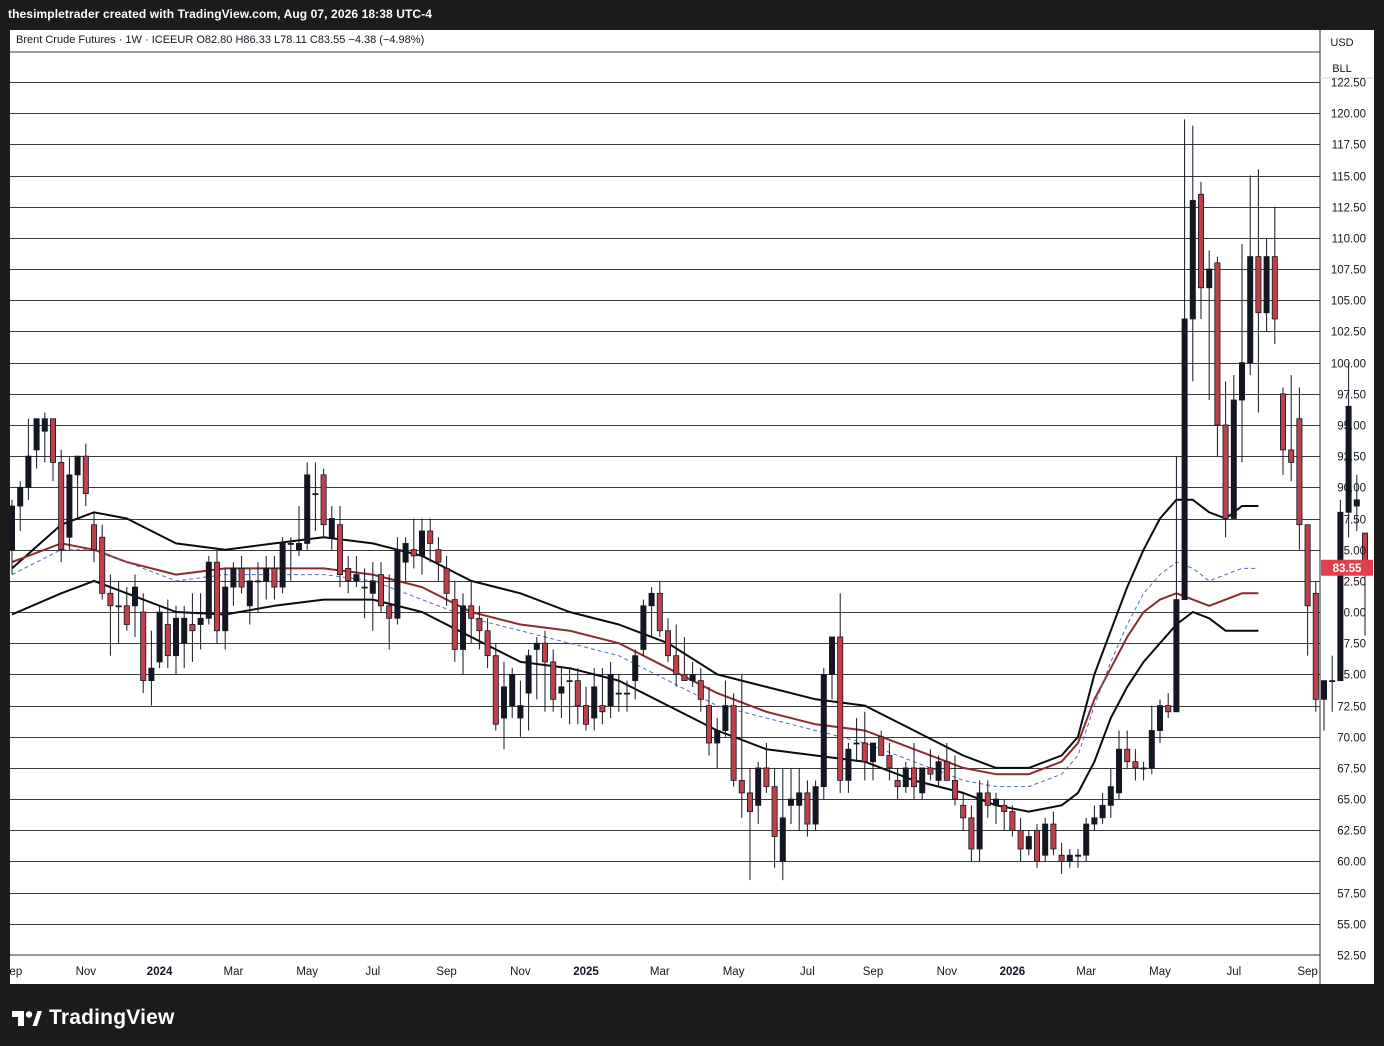 The height and width of the screenshot is (1046, 1384). I want to click on tradingview-logo: TradingView, so click(93, 1018).